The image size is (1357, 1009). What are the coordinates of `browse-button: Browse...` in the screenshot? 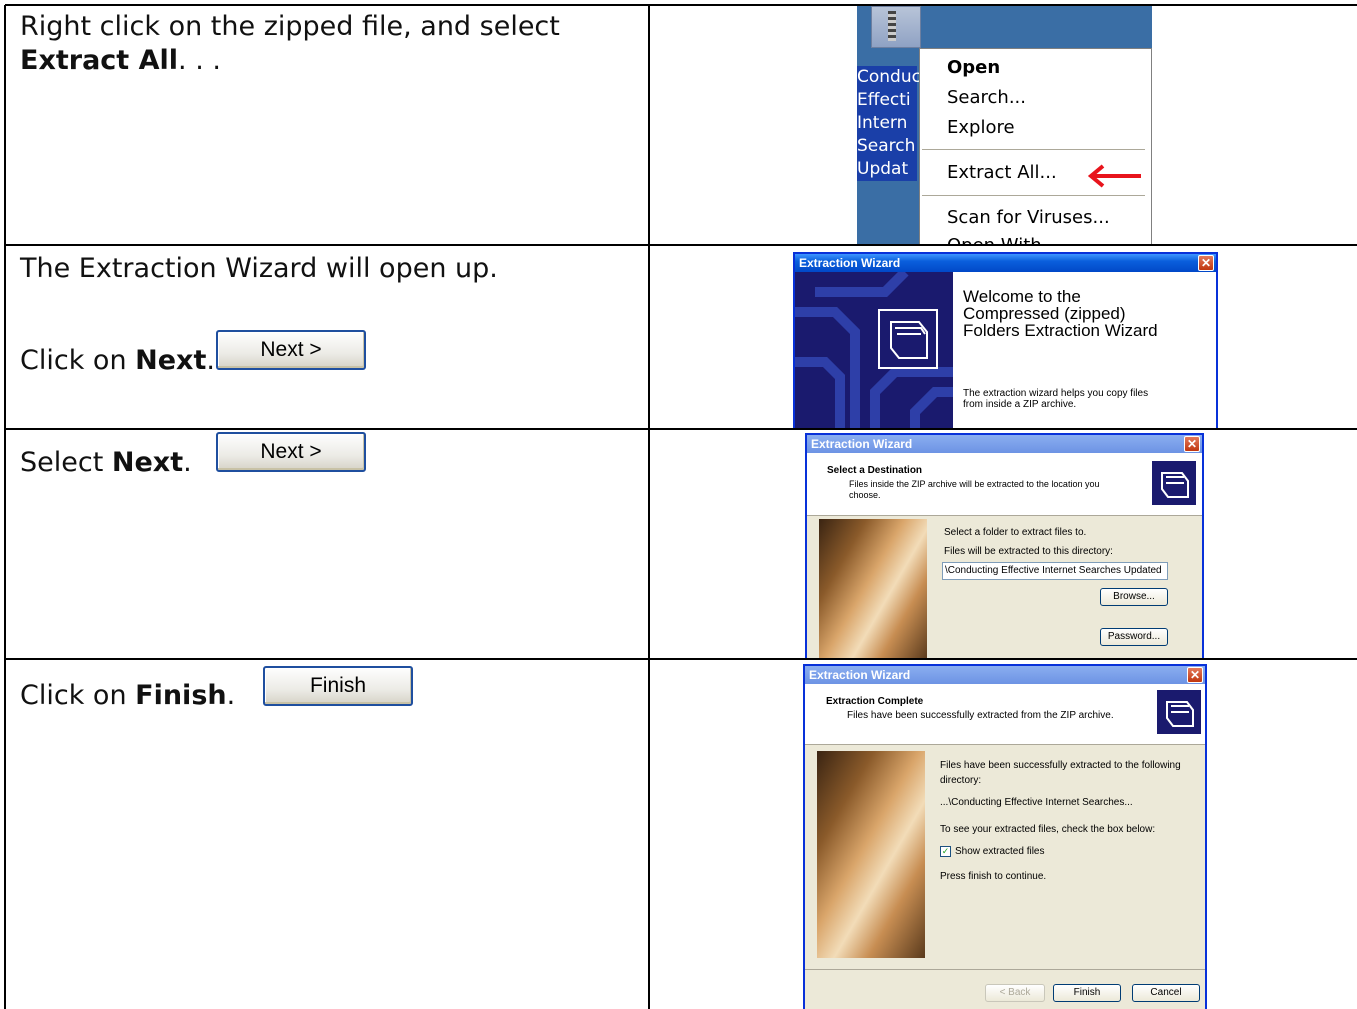 It's located at (1134, 597).